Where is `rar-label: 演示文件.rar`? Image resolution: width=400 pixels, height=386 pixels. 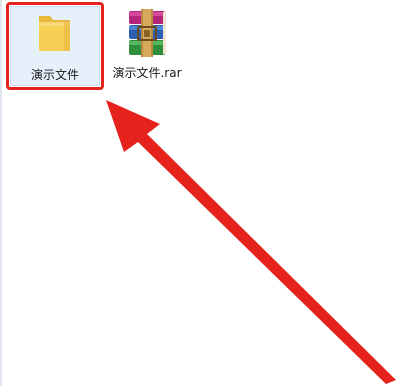 rar-label: 演示文件.rar is located at coordinates (147, 73).